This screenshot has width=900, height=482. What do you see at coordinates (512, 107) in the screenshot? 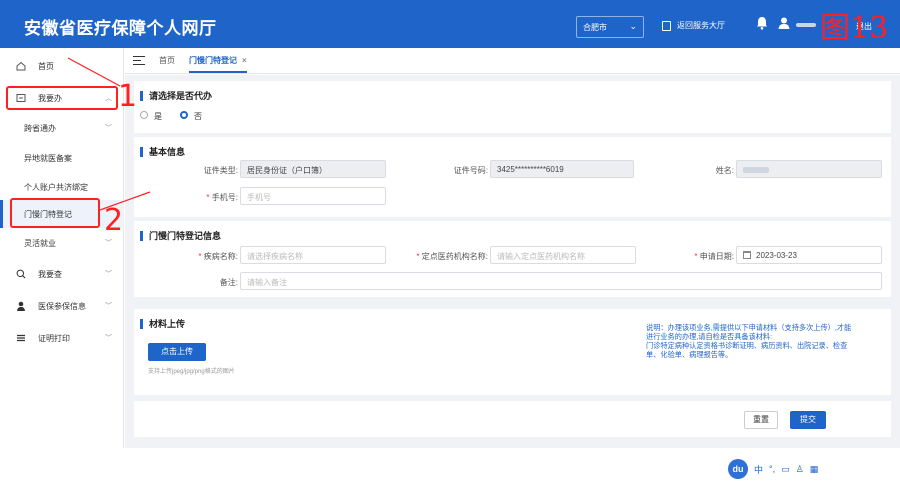
I see `agent-panel: 请选择是否代办 是 否` at bounding box center [512, 107].